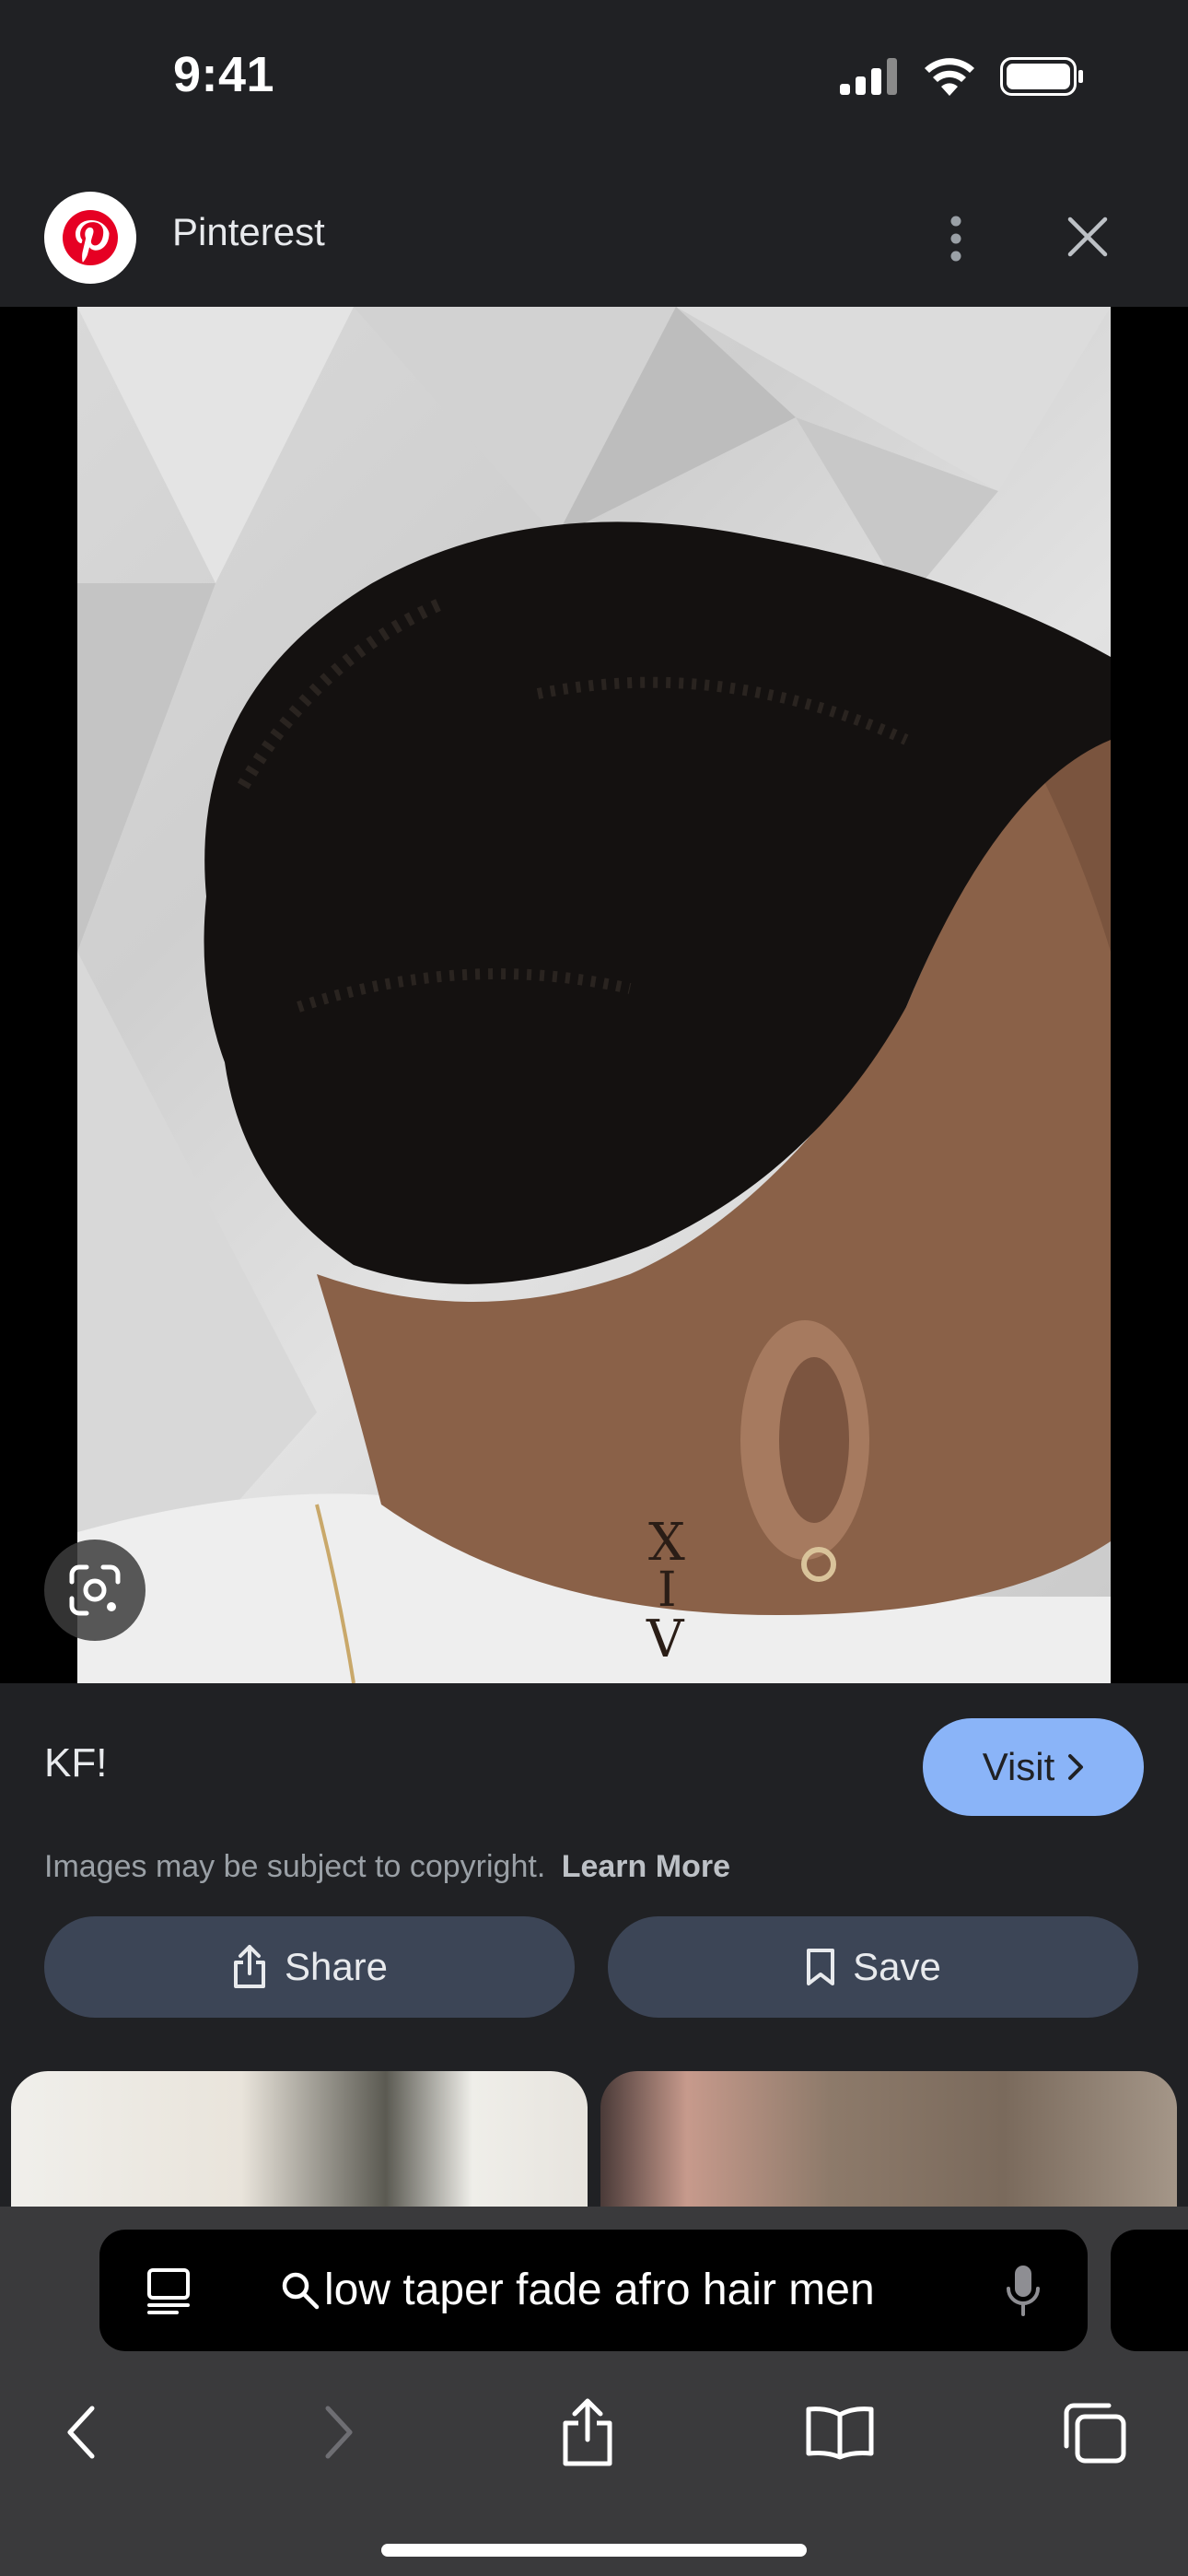  Describe the element at coordinates (169, 2293) in the screenshot. I see `page-menu-icon` at that location.